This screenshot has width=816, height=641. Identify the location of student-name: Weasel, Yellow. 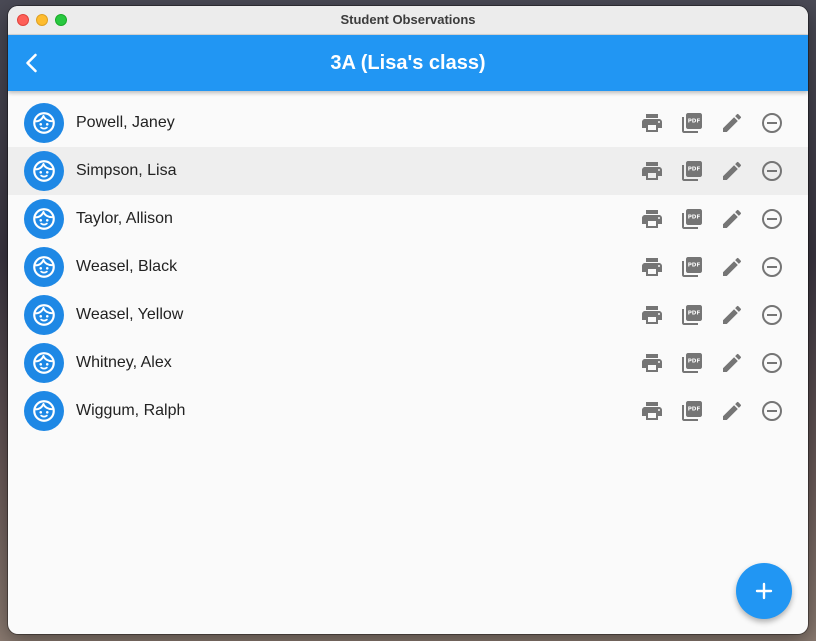
(130, 314).